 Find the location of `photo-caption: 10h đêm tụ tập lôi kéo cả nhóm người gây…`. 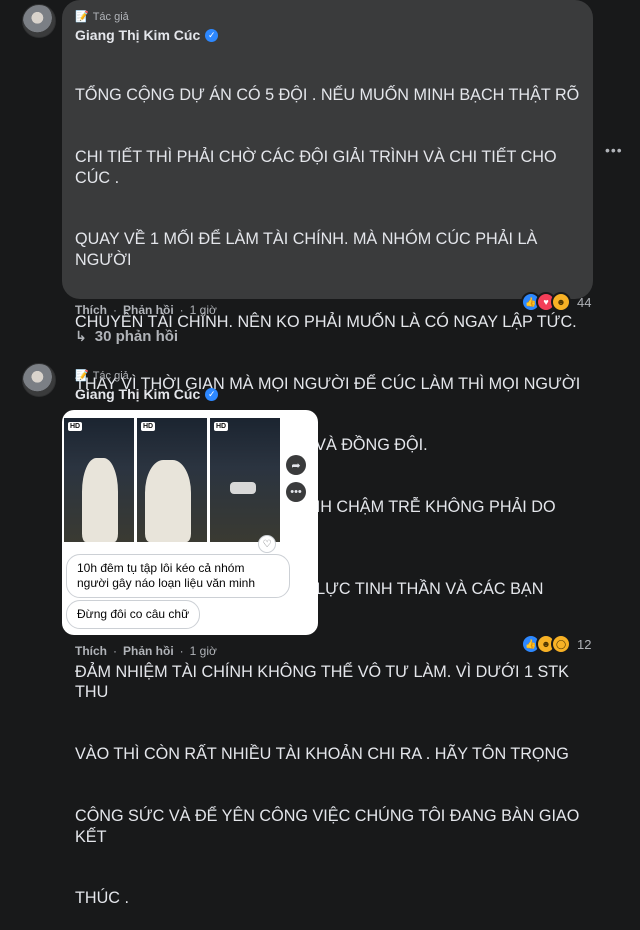

photo-caption: 10h đêm tụ tập lôi kéo cả nhóm người gây… is located at coordinates (178, 576).